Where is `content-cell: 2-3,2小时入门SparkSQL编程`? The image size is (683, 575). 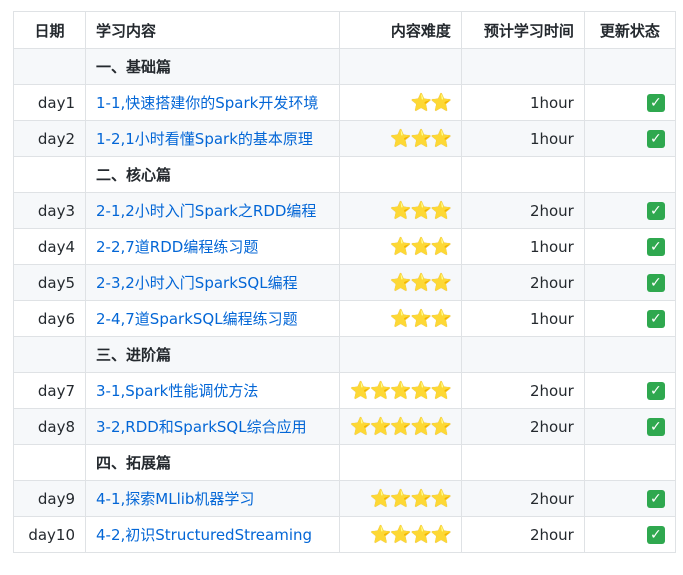
content-cell: 2-3,2小时入门SparkSQL编程 is located at coordinates (212, 282).